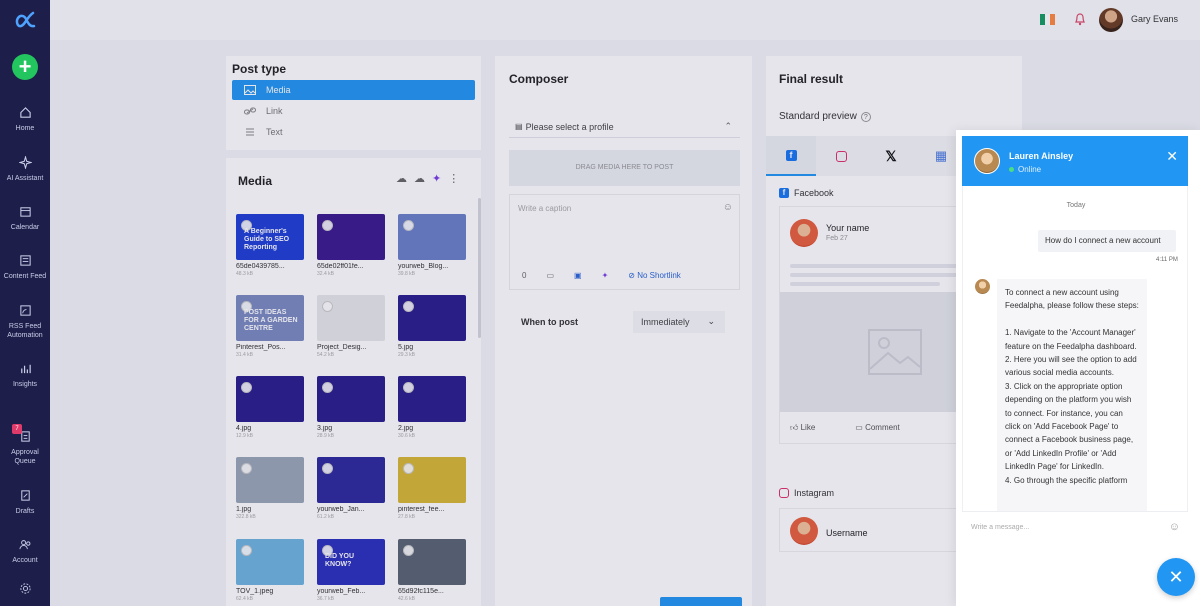 This screenshot has width=1200, height=606. I want to click on post-type-link: Link, so click(353, 111).